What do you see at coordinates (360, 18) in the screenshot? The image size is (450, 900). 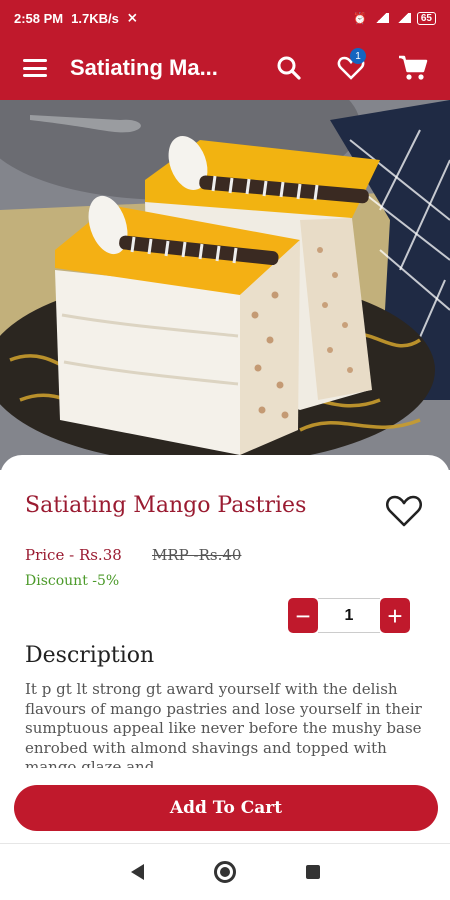 I see `alarm-icon: ⏰` at bounding box center [360, 18].